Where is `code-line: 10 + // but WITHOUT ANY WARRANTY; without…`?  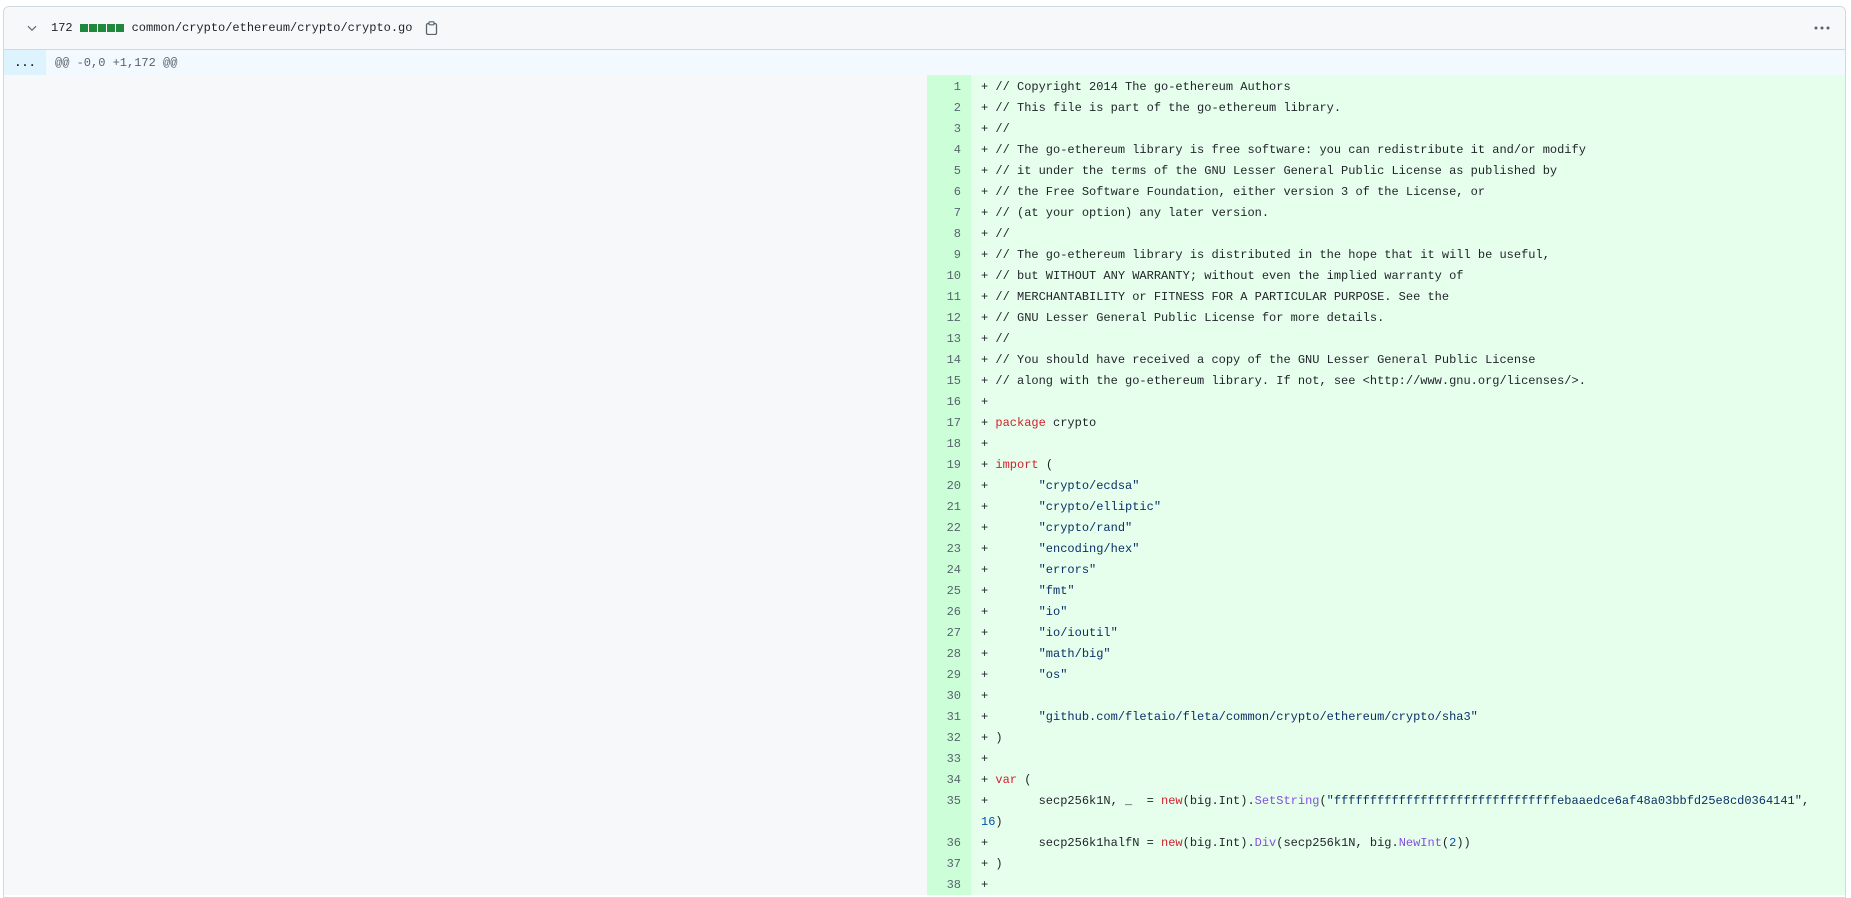 code-line: 10 + // but WITHOUT ANY WARRANTY; without… is located at coordinates (1386, 276).